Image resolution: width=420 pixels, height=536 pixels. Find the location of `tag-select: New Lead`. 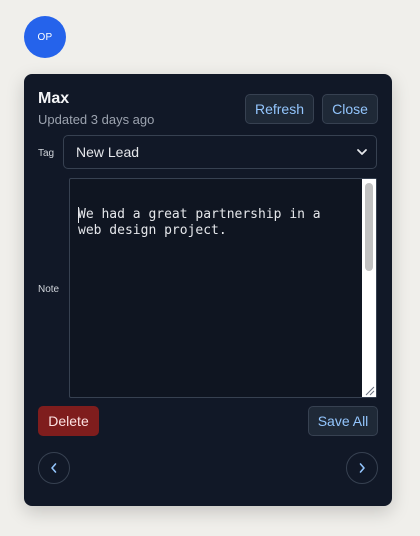

tag-select: New Lead is located at coordinates (220, 152).